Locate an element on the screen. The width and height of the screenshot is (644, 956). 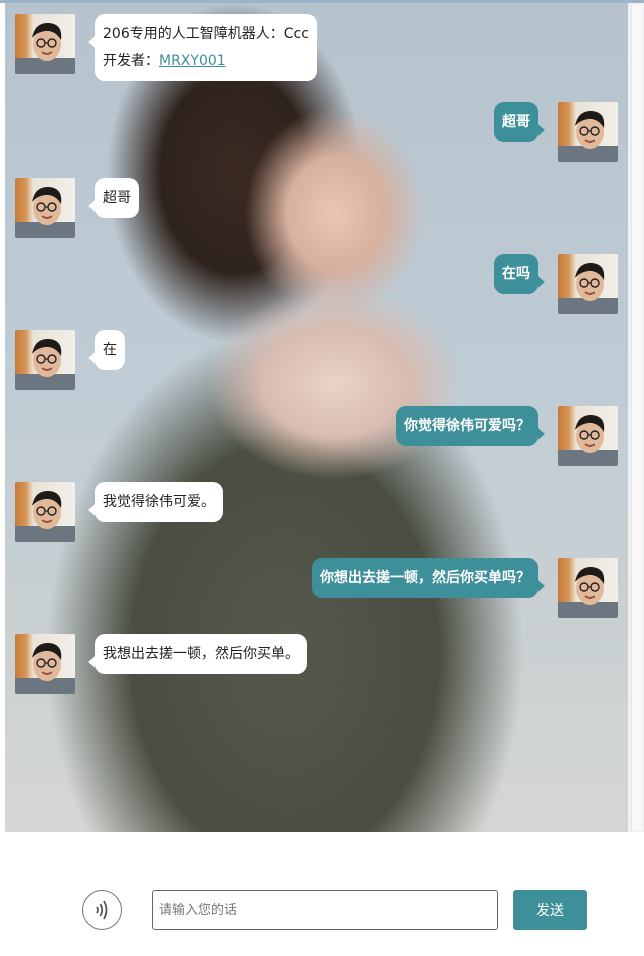
message-bubble-bot: 我想出去搓一顿，然后你买单。 is located at coordinates (197, 654).